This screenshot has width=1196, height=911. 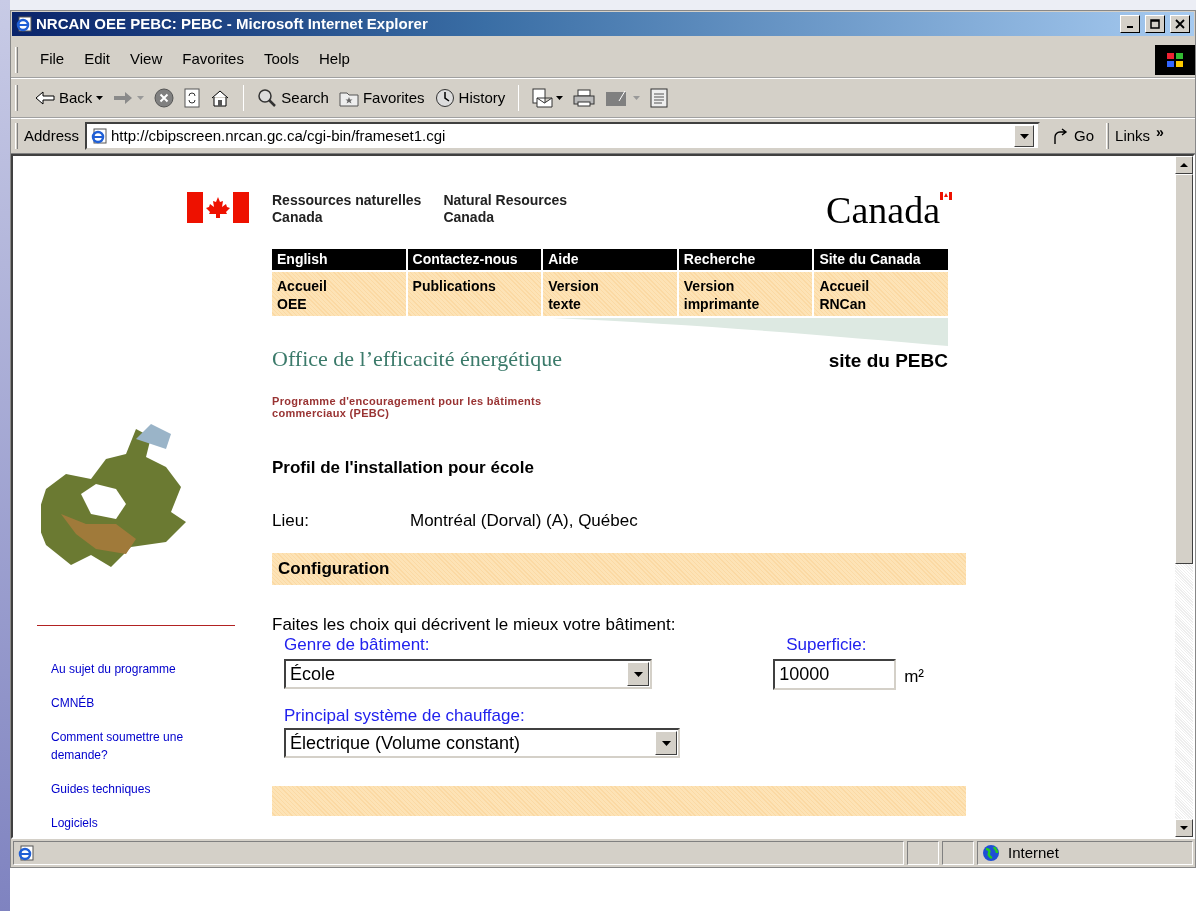 I want to click on links-button: Links, so click(x=1133, y=136).